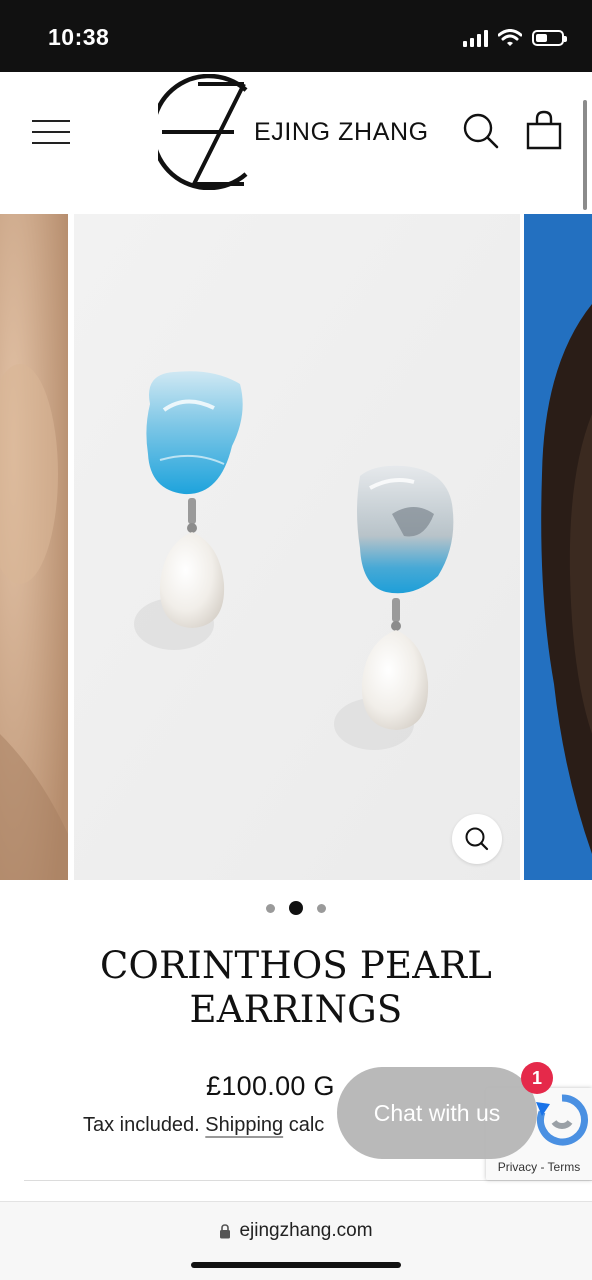  I want to click on tax-shipping-note: Tax included. Shipping calc, so click(203, 1125).